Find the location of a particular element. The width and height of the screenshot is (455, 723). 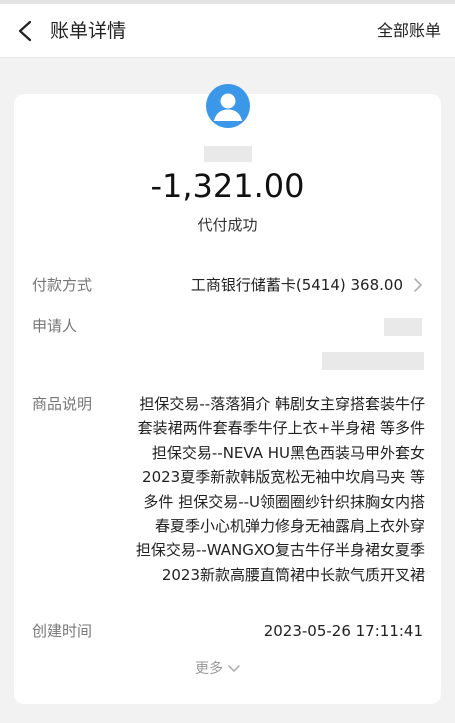

header-bar: 账单详情 全部账单 is located at coordinates (227, 31).